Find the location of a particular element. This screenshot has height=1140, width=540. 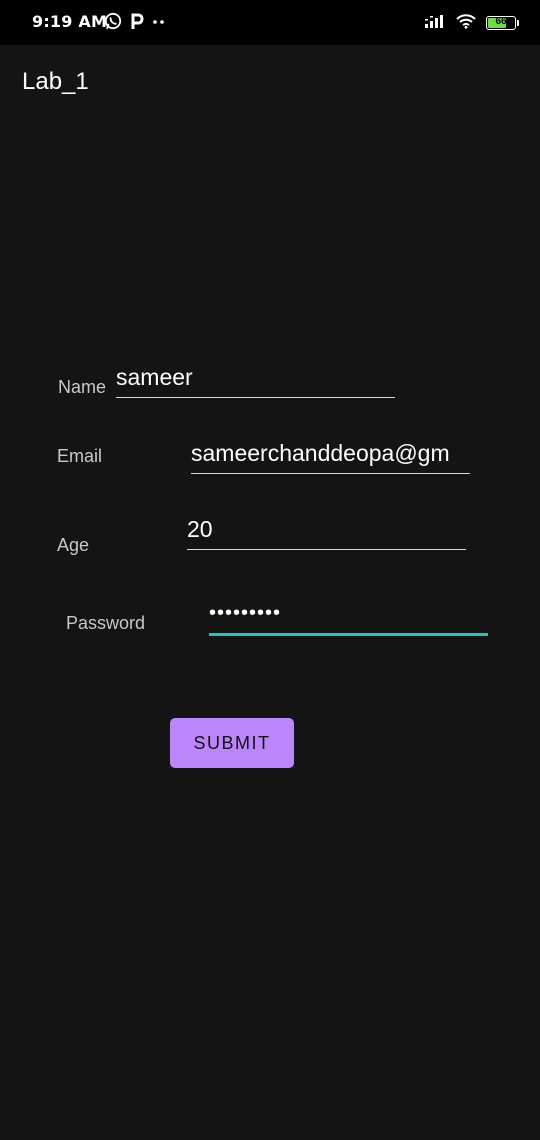

p-app-icon is located at coordinates (137, 23).